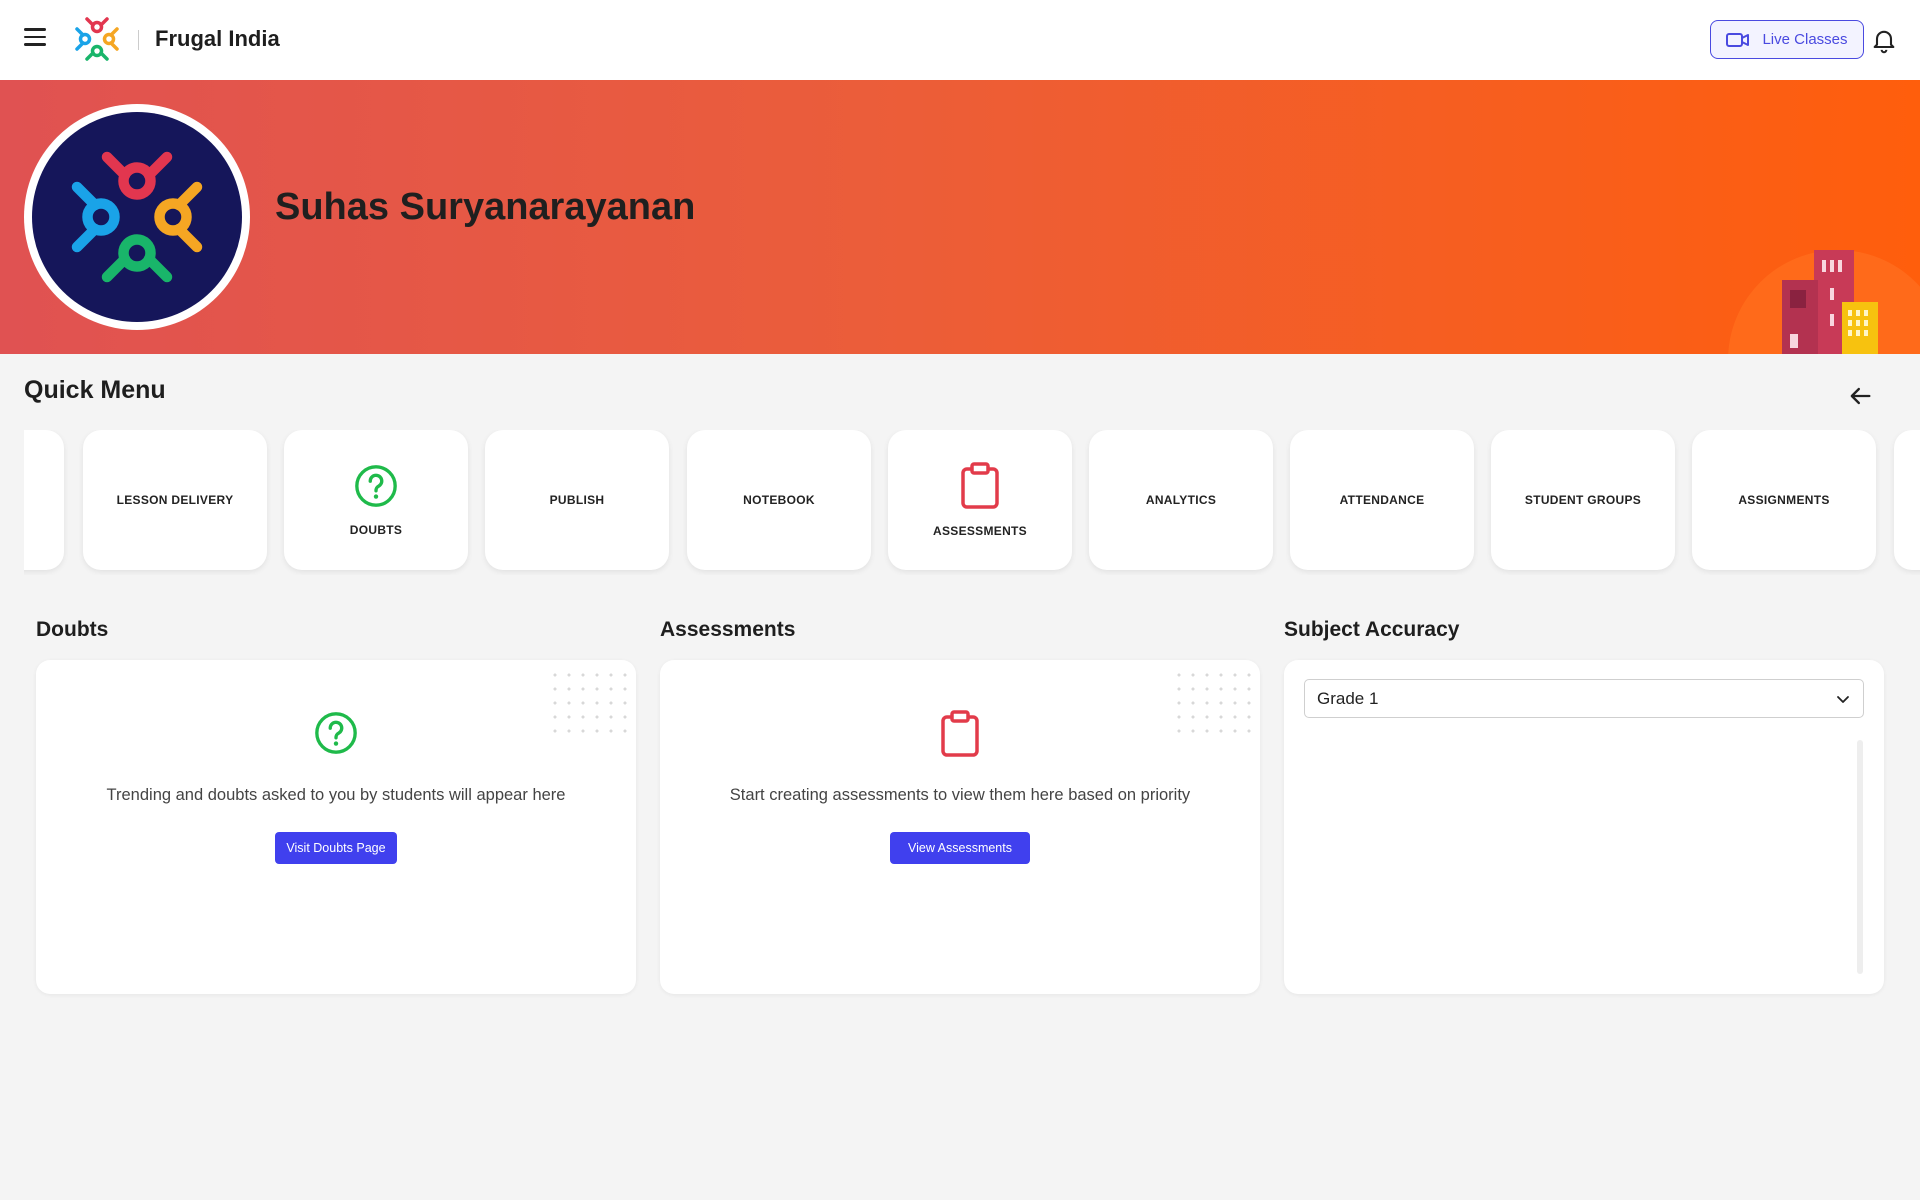 This screenshot has width=1920, height=1200. Describe the element at coordinates (1805, 39) in the screenshot. I see `live-classes-label: Live Classes` at that location.